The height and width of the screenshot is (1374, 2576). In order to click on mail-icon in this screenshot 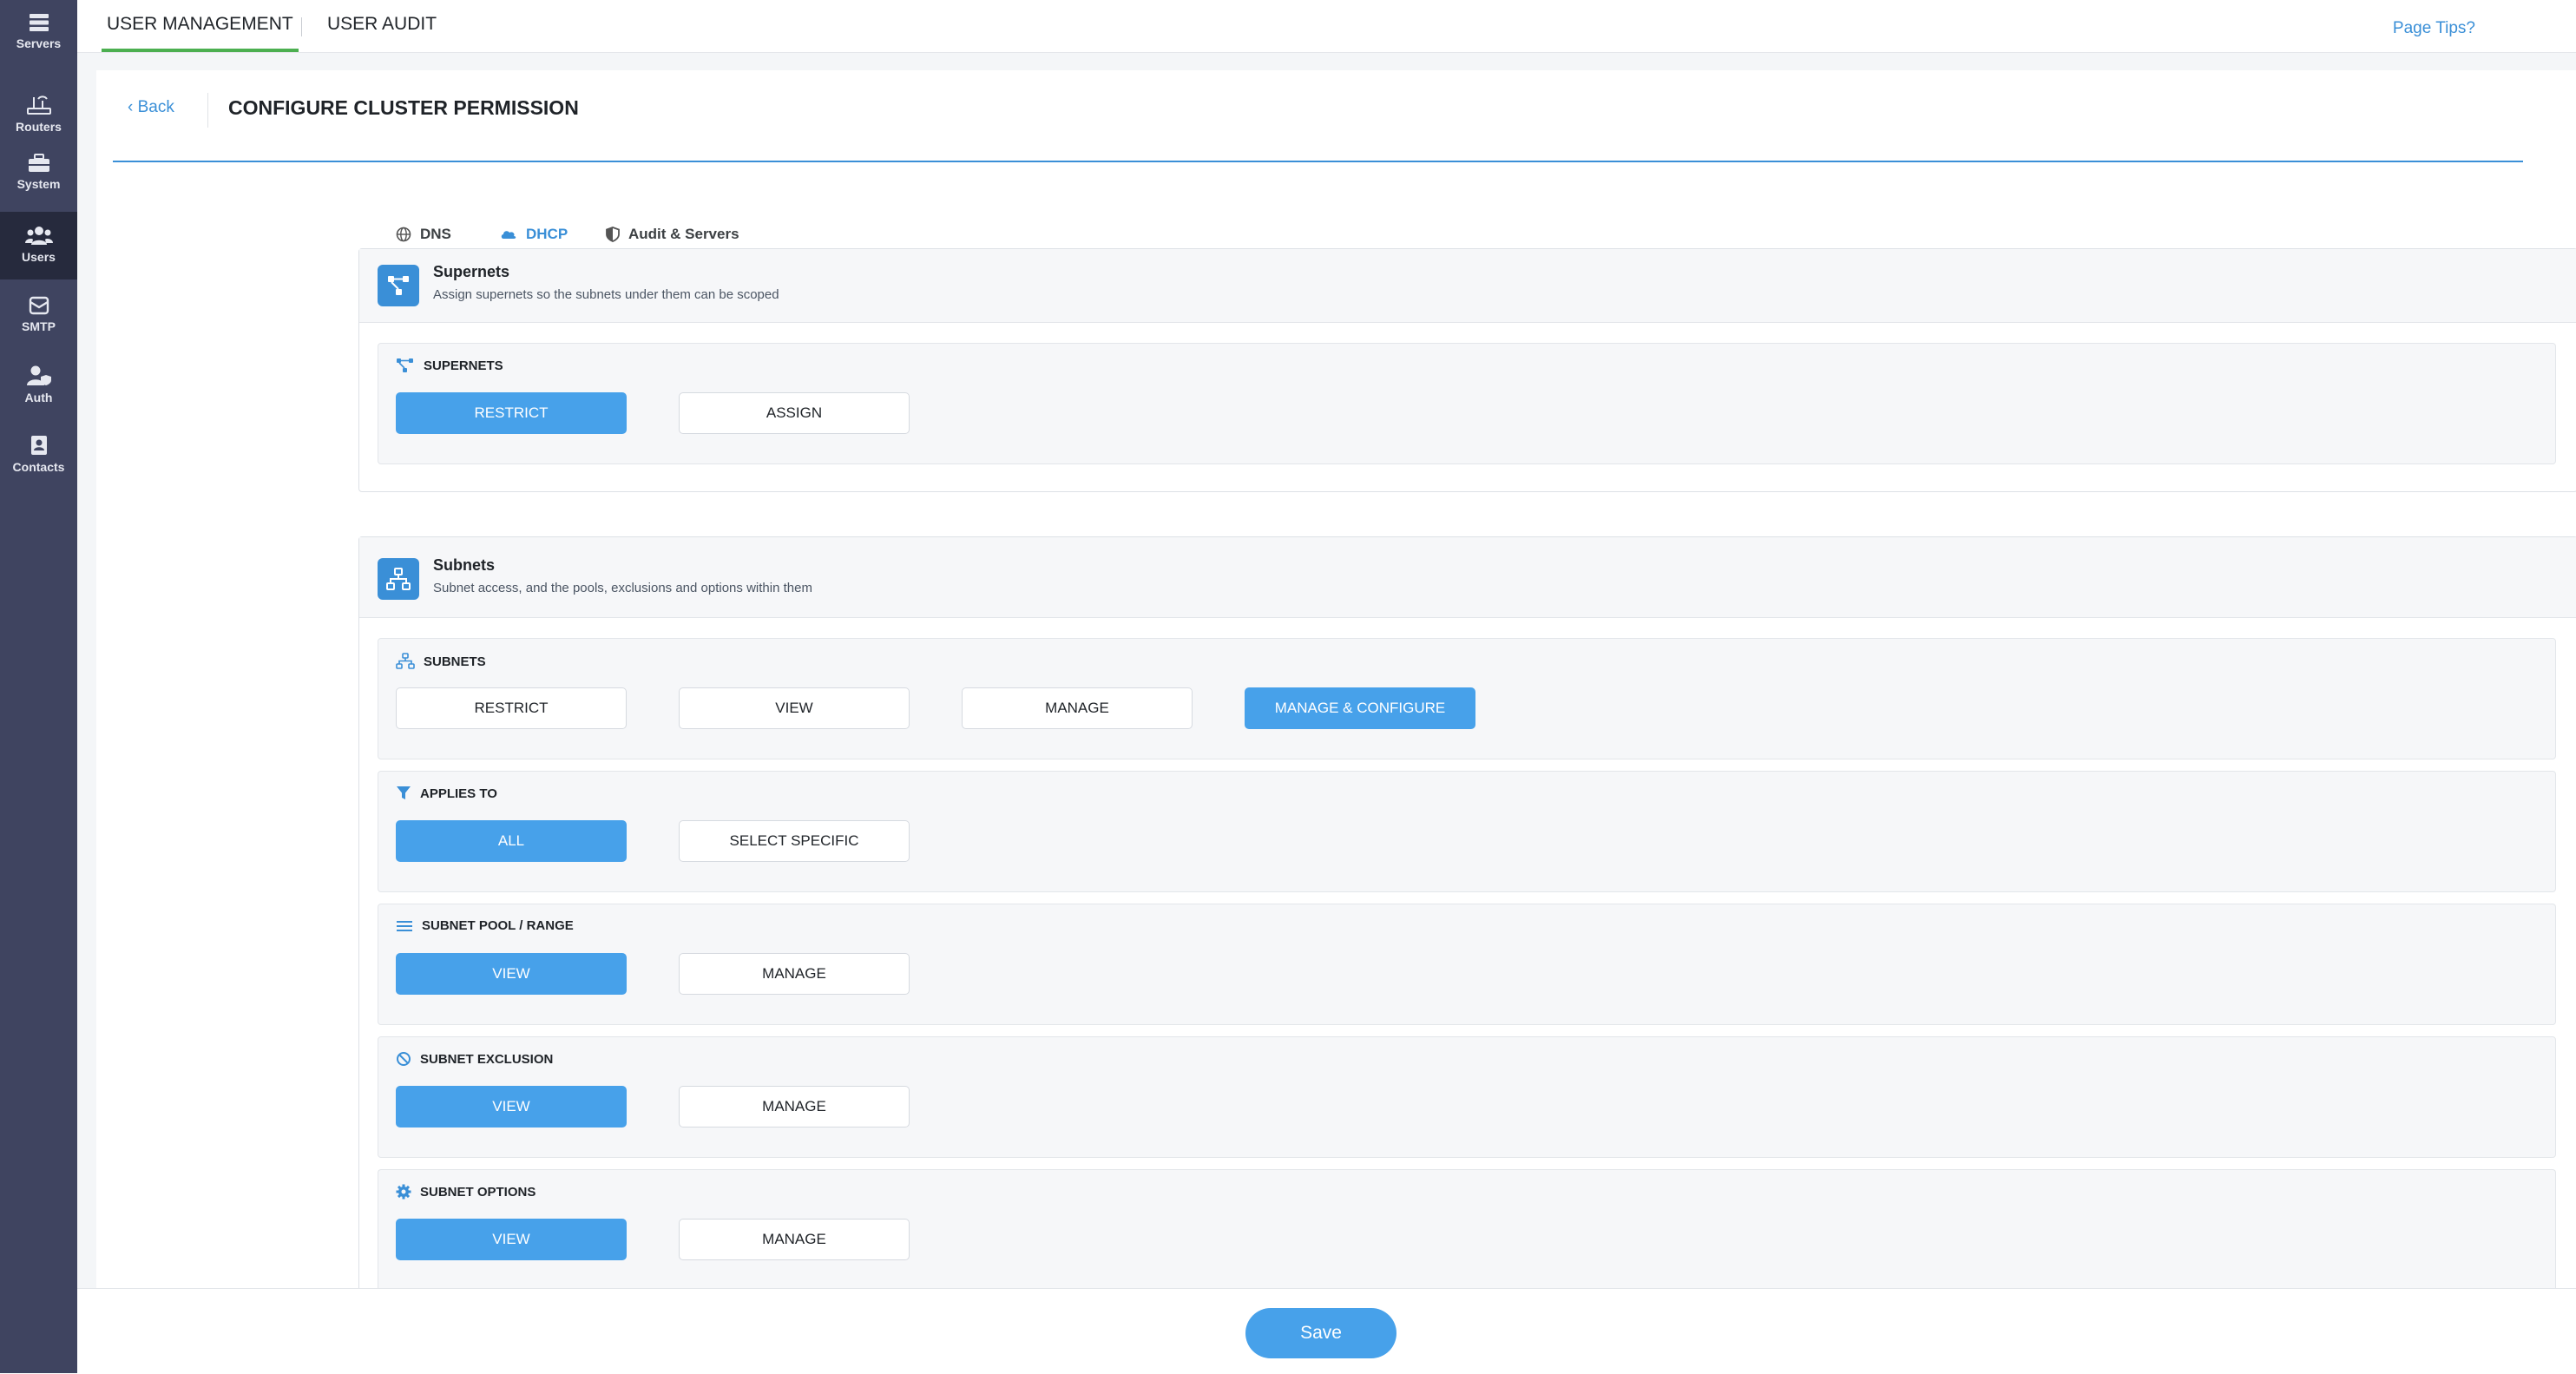, I will do `click(39, 305)`.